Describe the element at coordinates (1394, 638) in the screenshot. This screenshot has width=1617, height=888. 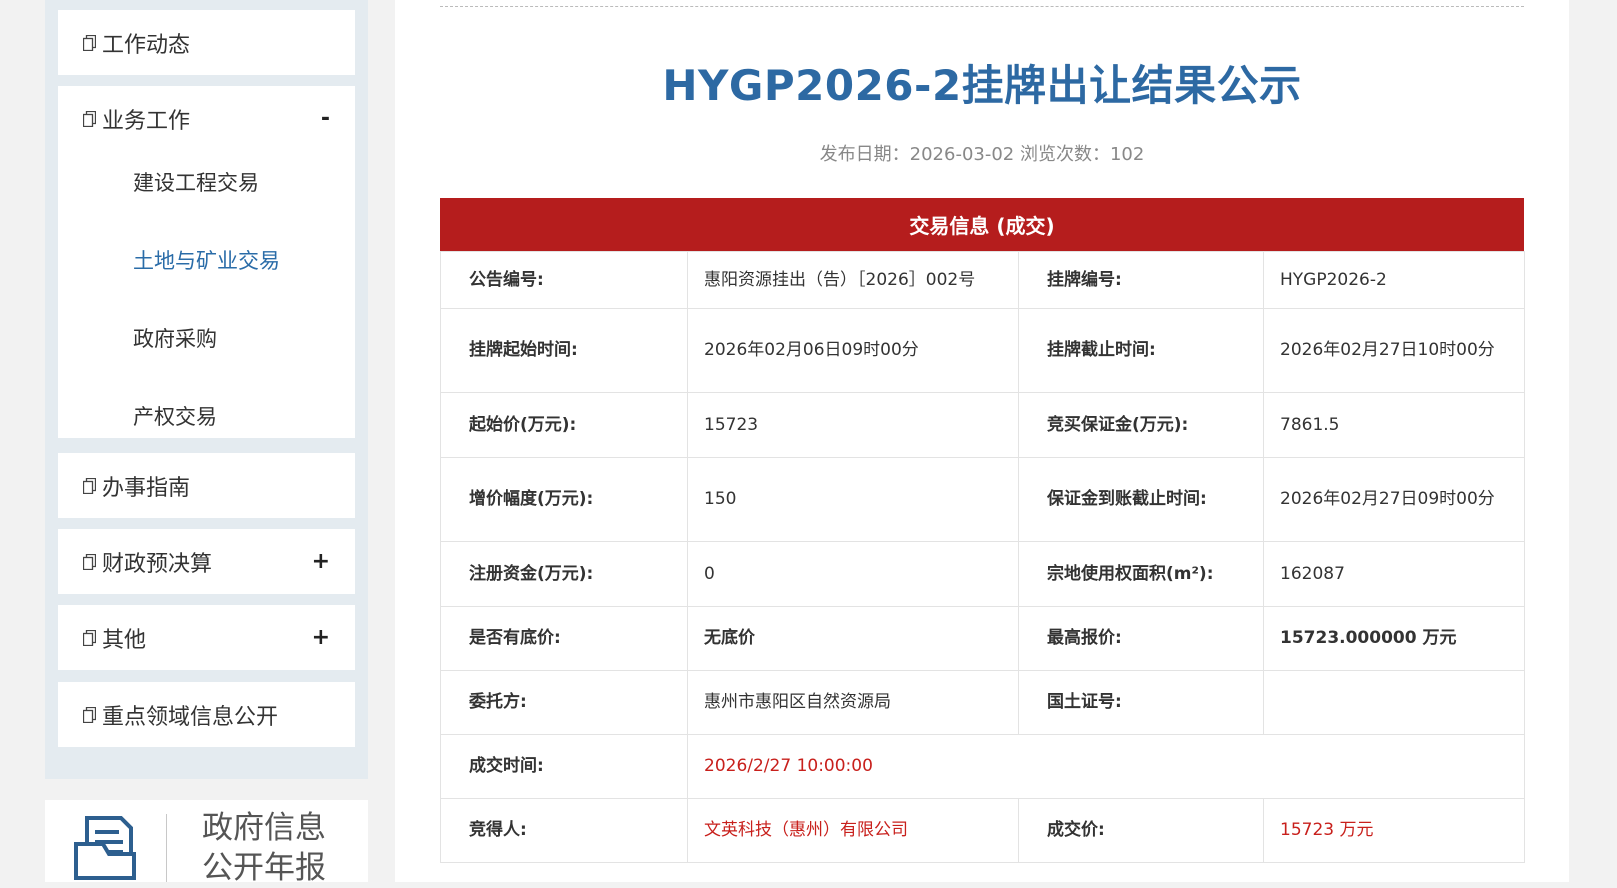
I see `field-value: 15723.000000 万元` at that location.